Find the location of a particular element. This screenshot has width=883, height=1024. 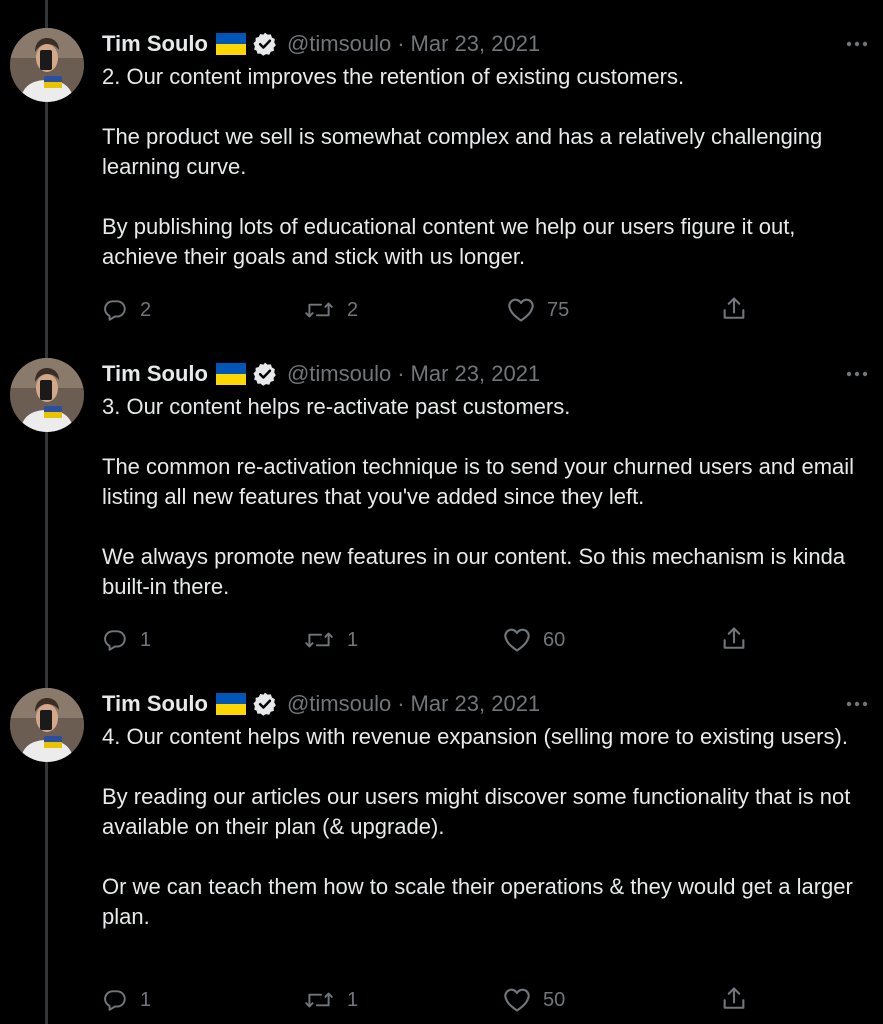

reply-button: 2 is located at coordinates (126, 310).